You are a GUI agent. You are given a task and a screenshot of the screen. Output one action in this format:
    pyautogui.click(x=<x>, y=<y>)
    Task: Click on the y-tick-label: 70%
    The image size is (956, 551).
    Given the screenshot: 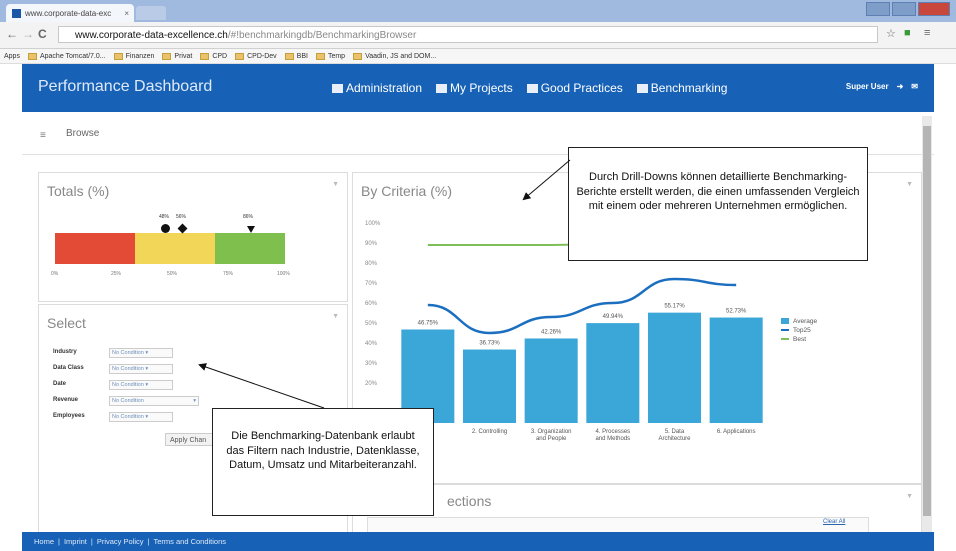 What is the action you would take?
    pyautogui.click(x=371, y=284)
    